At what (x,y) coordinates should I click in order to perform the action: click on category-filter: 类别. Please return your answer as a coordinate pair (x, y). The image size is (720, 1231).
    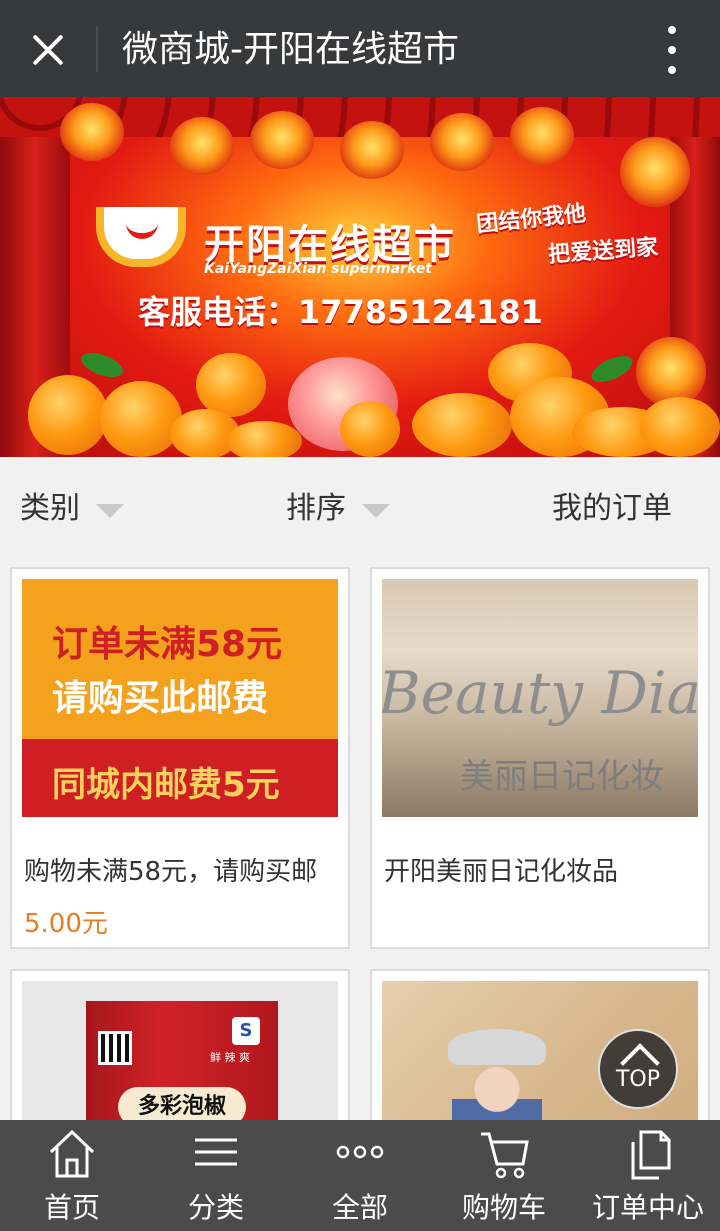
    Looking at the image, I should click on (50, 509).